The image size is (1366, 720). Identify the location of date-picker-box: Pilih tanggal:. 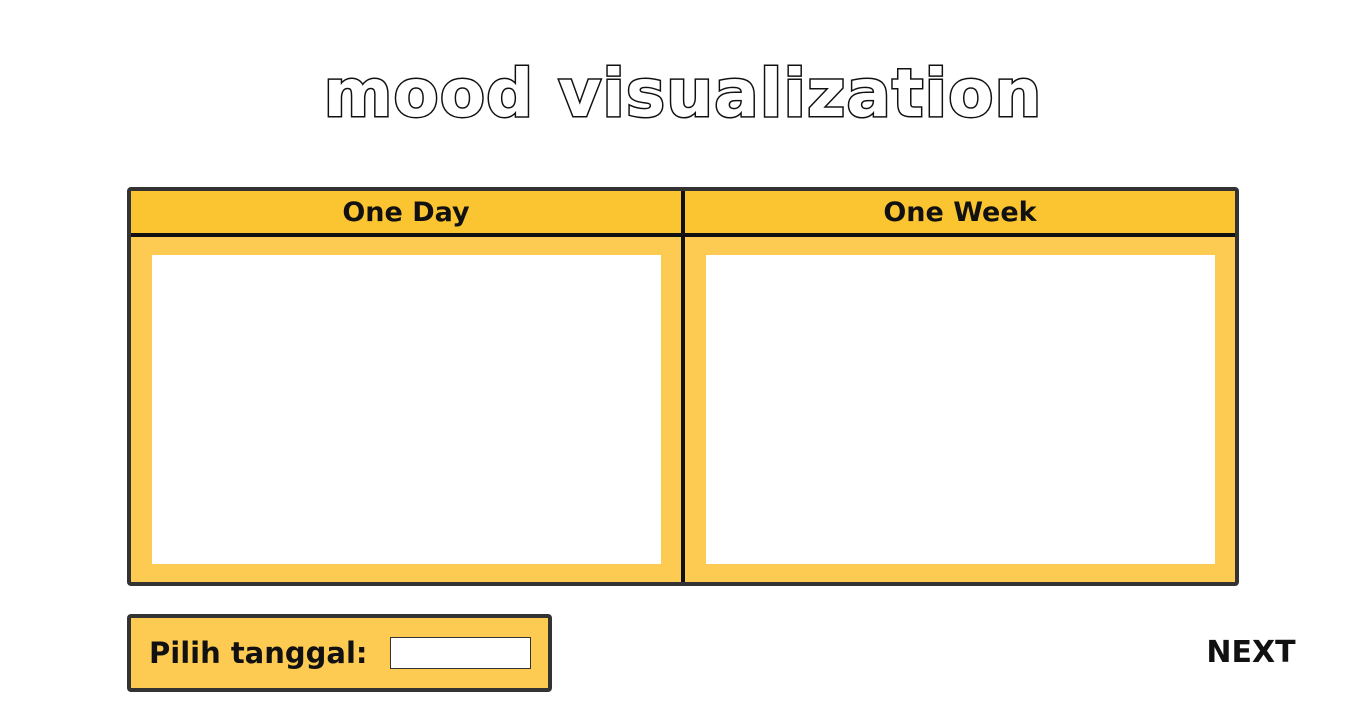
(339, 653).